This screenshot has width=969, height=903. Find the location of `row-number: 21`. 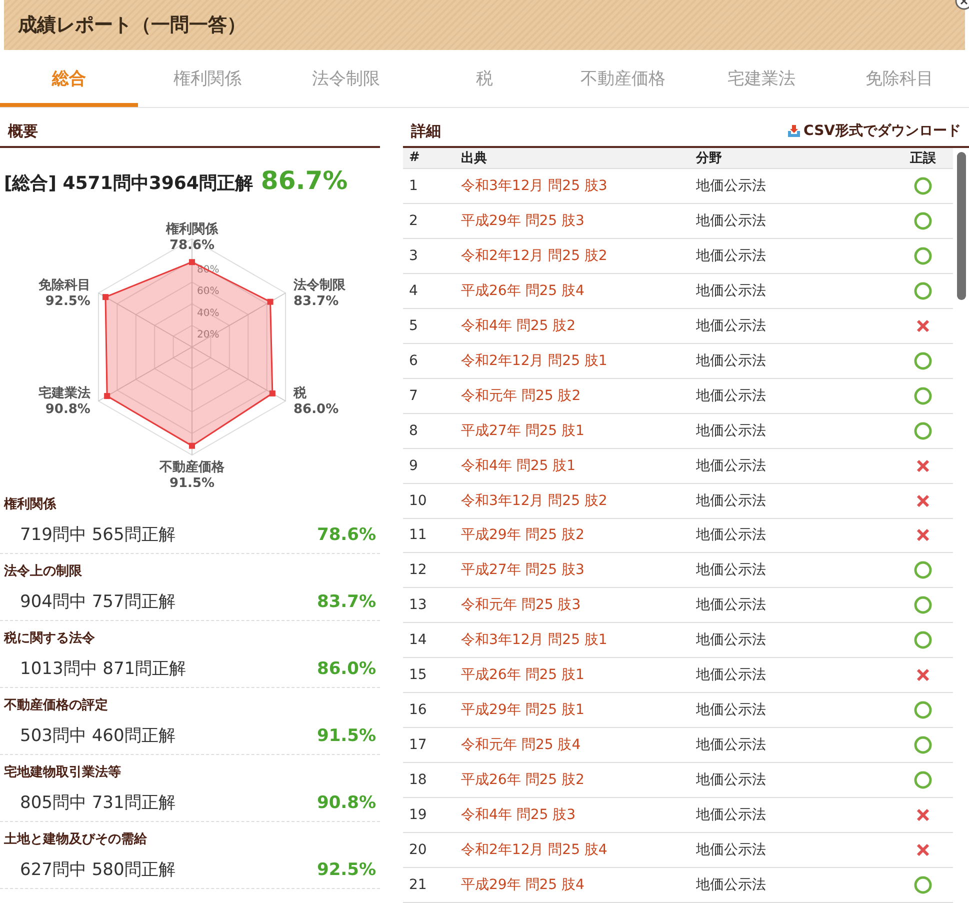

row-number: 21 is located at coordinates (418, 885).